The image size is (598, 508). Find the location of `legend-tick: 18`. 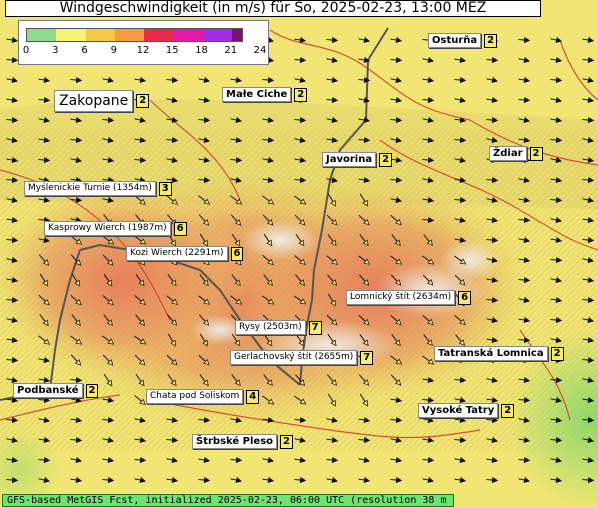

legend-tick: 18 is located at coordinates (201, 50).